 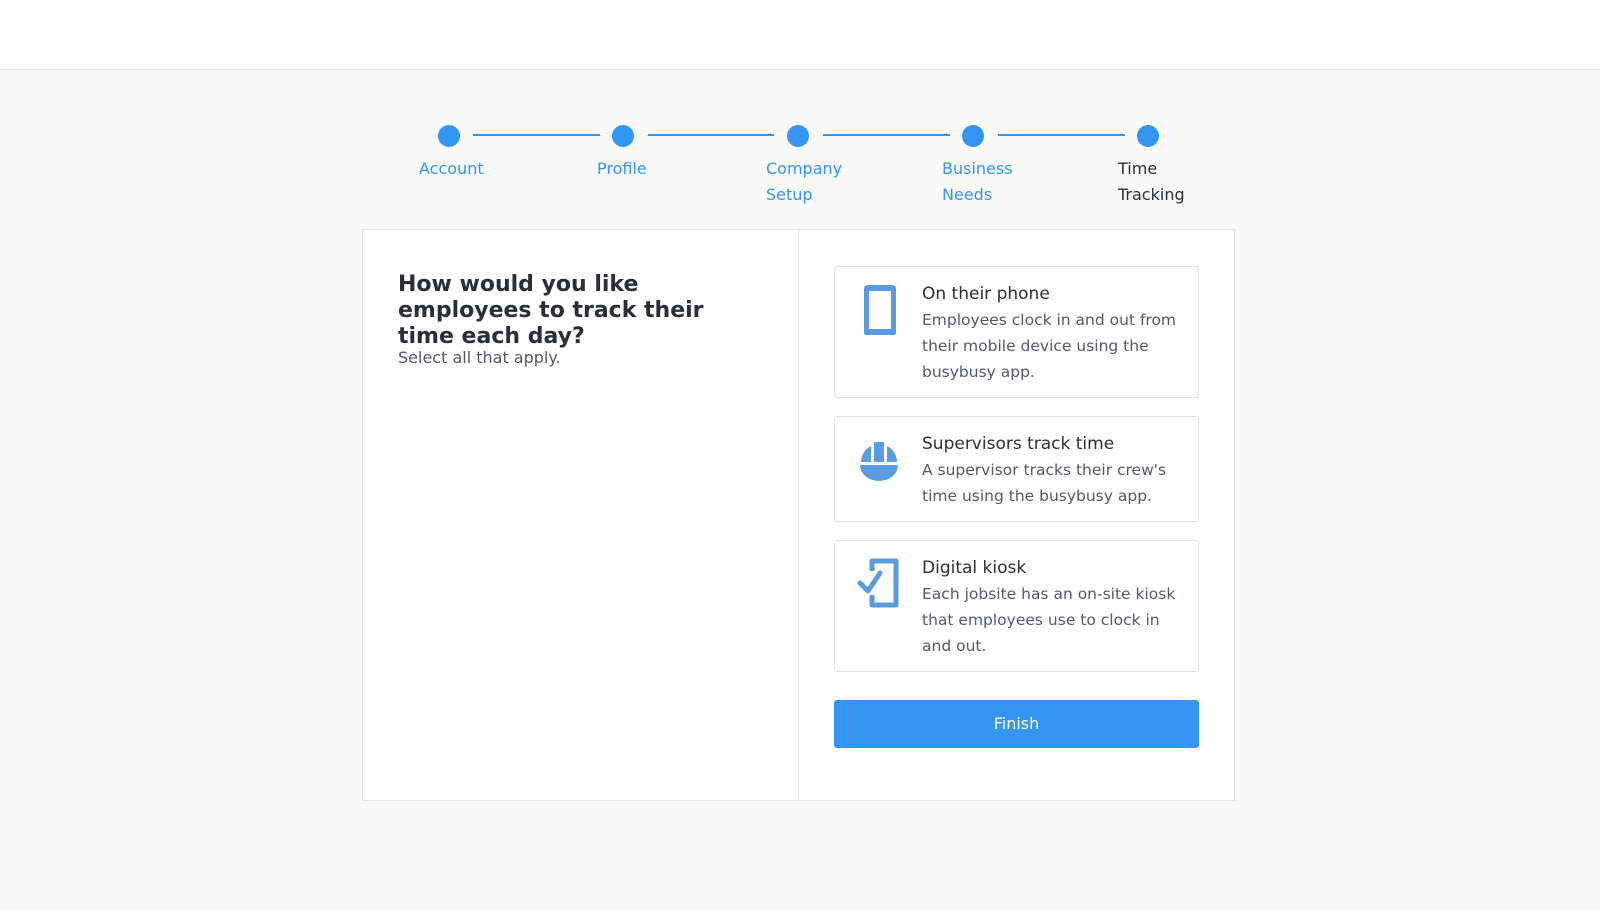 What do you see at coordinates (1018, 444) in the screenshot?
I see `option-title: Supervisors track time` at bounding box center [1018, 444].